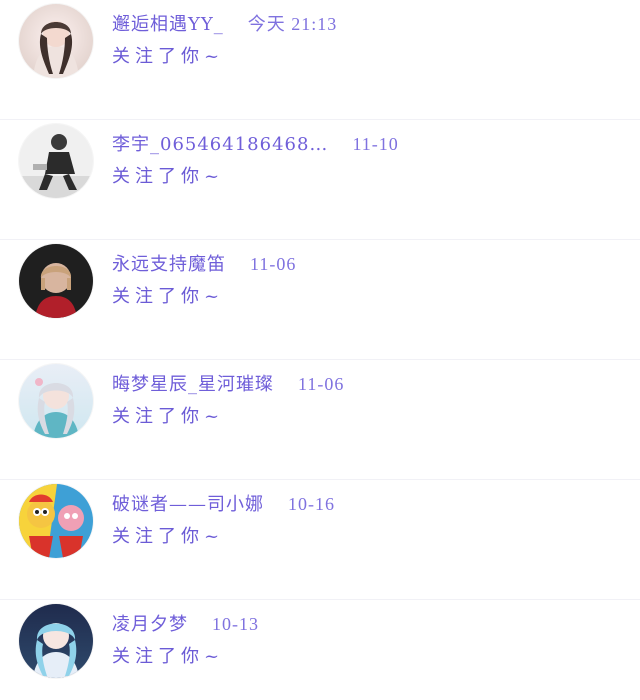 The height and width of the screenshot is (700, 640). Describe the element at coordinates (169, 263) in the screenshot. I see `username: 永远支持魔笛` at that location.